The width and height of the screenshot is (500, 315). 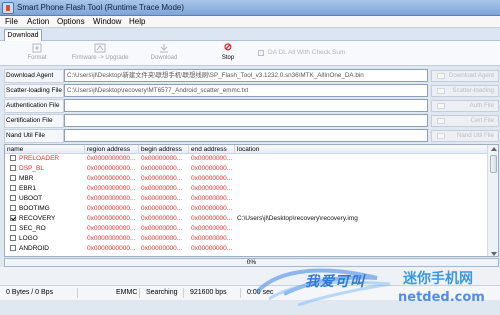 What do you see at coordinates (246, 105) in the screenshot?
I see `authentication-file-field` at bounding box center [246, 105].